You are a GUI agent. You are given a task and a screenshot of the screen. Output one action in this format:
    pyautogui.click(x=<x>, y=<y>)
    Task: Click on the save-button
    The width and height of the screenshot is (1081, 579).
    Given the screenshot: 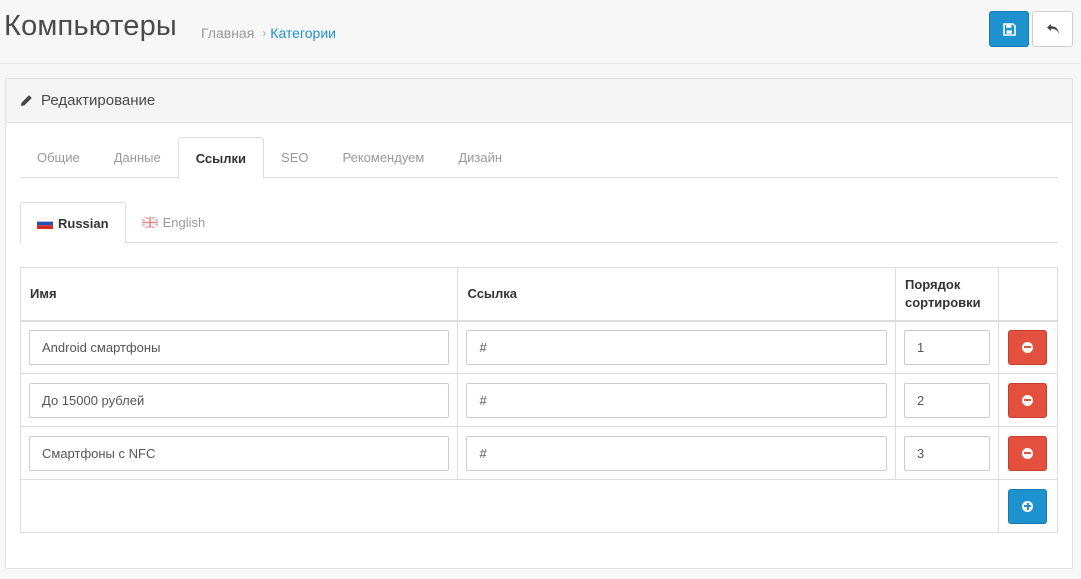 What is the action you would take?
    pyautogui.click(x=1009, y=29)
    